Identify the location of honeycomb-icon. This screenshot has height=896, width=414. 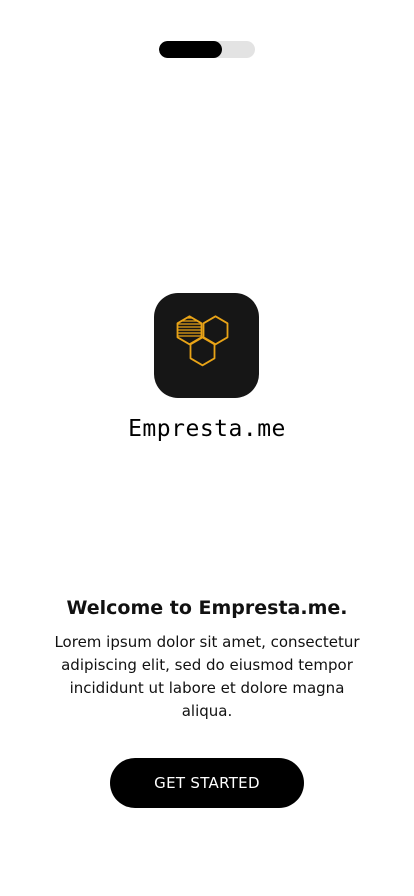
(202, 340).